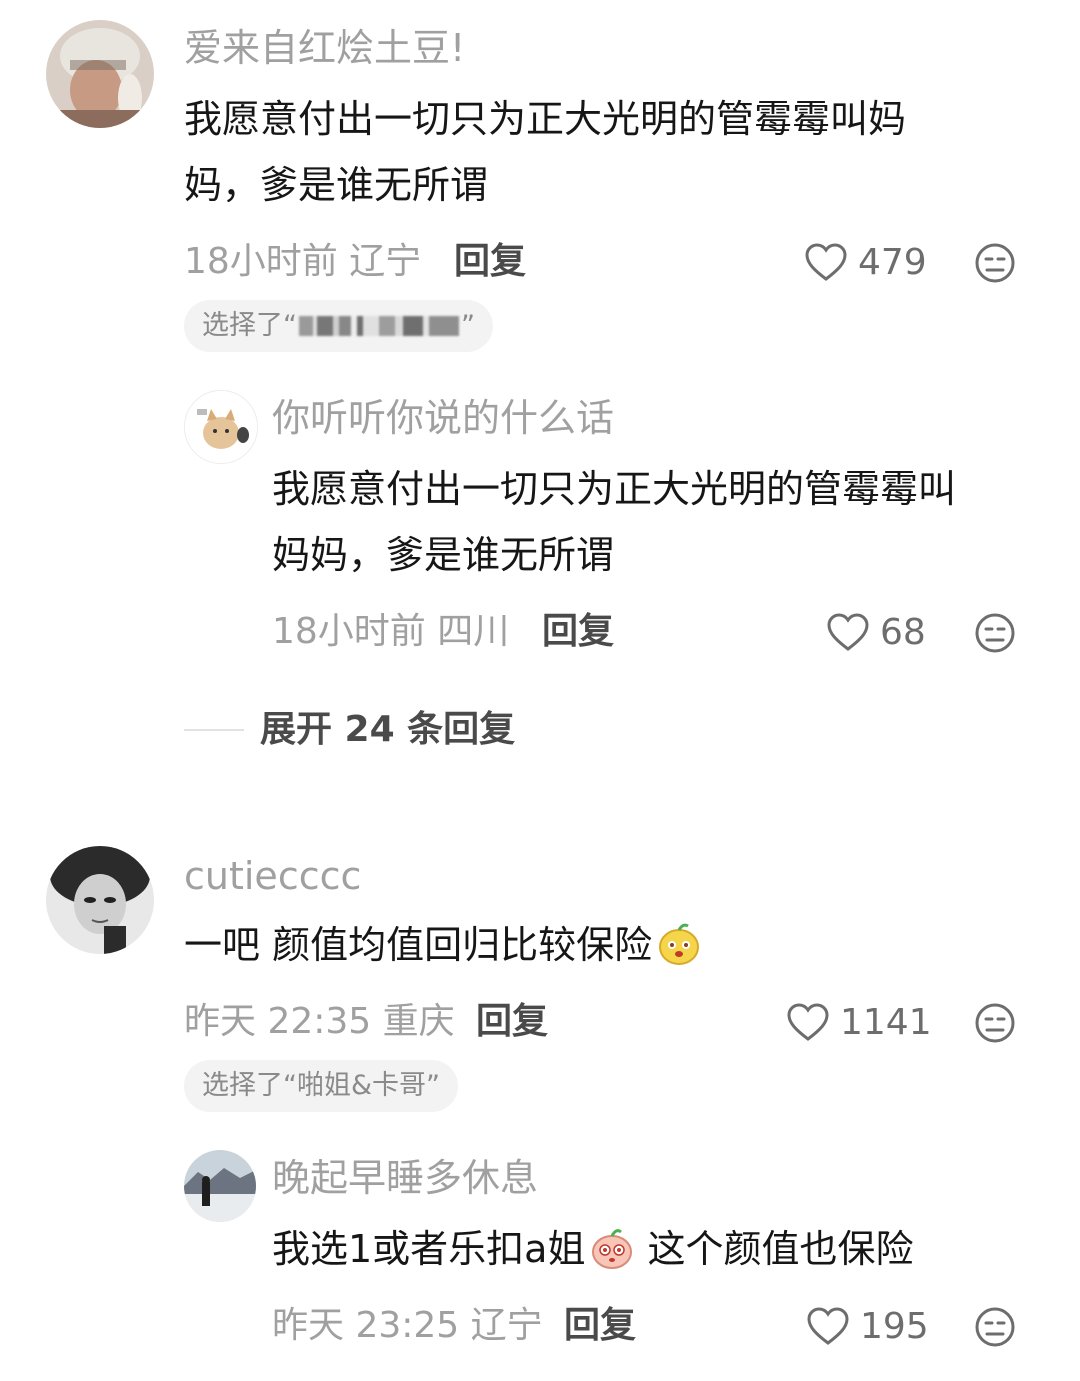  Describe the element at coordinates (319, 1021) in the screenshot. I see `comment-time-location: 昨天 22:35 重庆` at that location.